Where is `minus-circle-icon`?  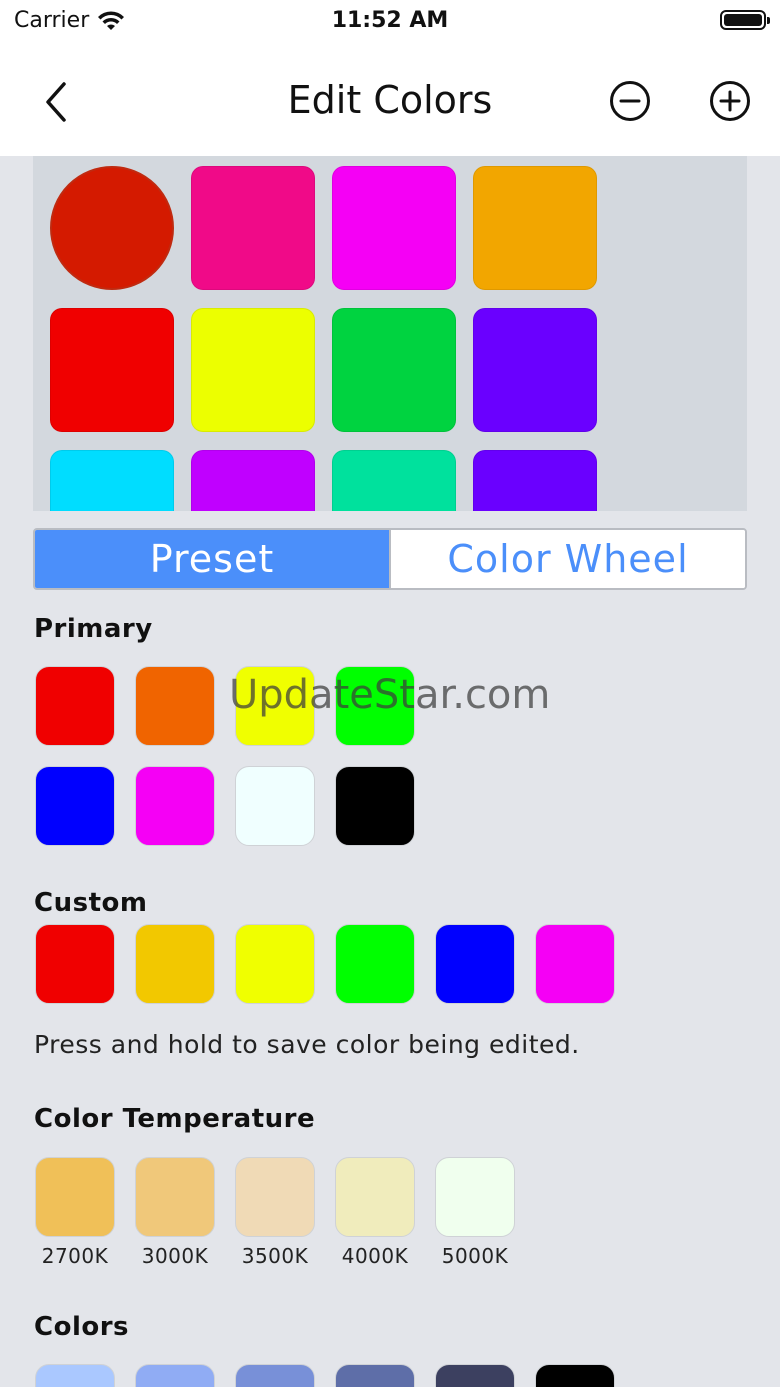 minus-circle-icon is located at coordinates (630, 101).